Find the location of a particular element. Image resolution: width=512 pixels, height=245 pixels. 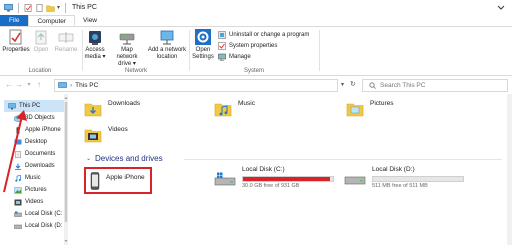

devices-section-header: ⌄ Devices and drives is located at coordinates (124, 158).